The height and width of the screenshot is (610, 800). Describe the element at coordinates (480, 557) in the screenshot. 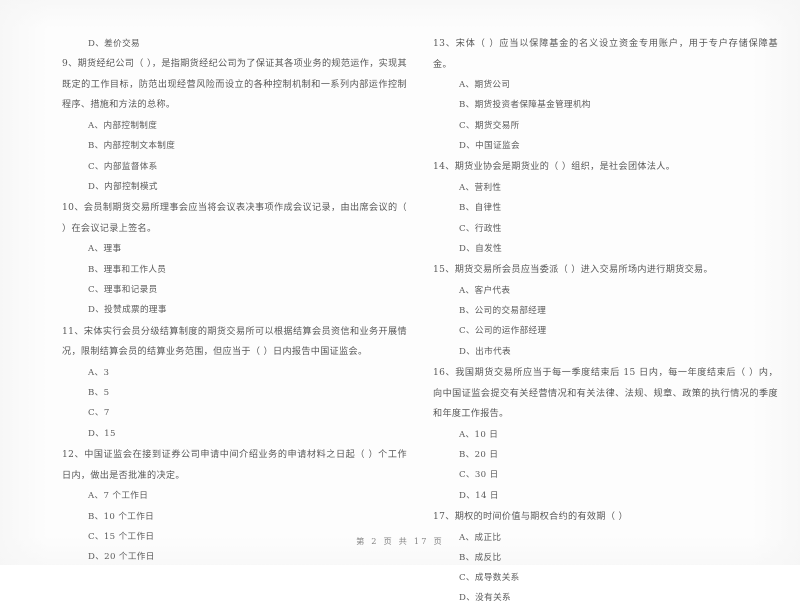

I see `question-option: B、成反比` at that location.